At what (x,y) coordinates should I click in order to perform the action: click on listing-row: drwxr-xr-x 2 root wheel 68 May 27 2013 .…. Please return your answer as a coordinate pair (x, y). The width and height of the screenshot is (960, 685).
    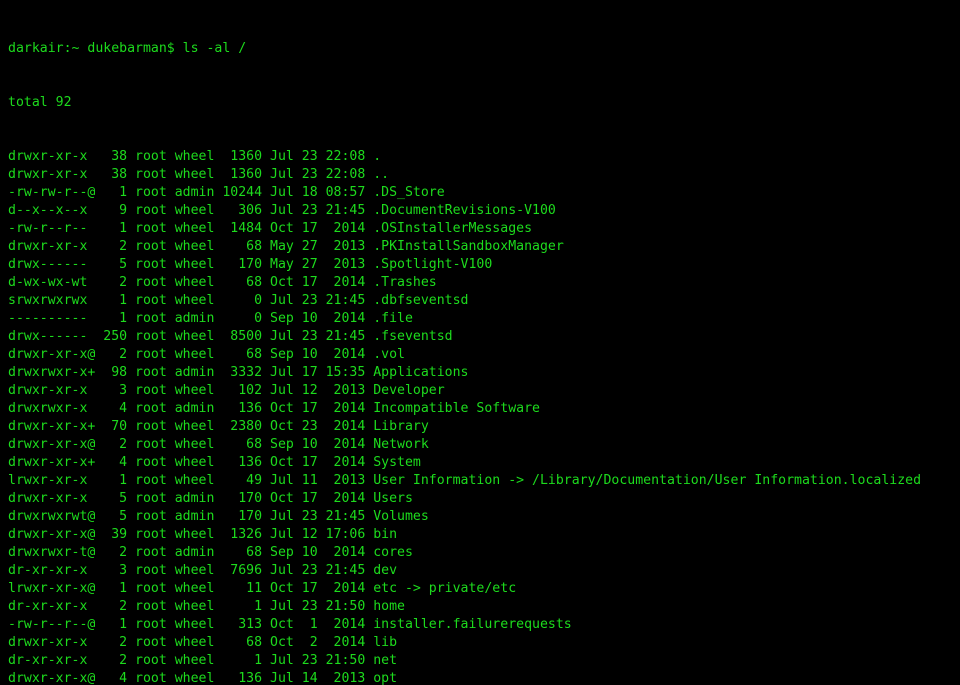
    Looking at the image, I should click on (286, 246).